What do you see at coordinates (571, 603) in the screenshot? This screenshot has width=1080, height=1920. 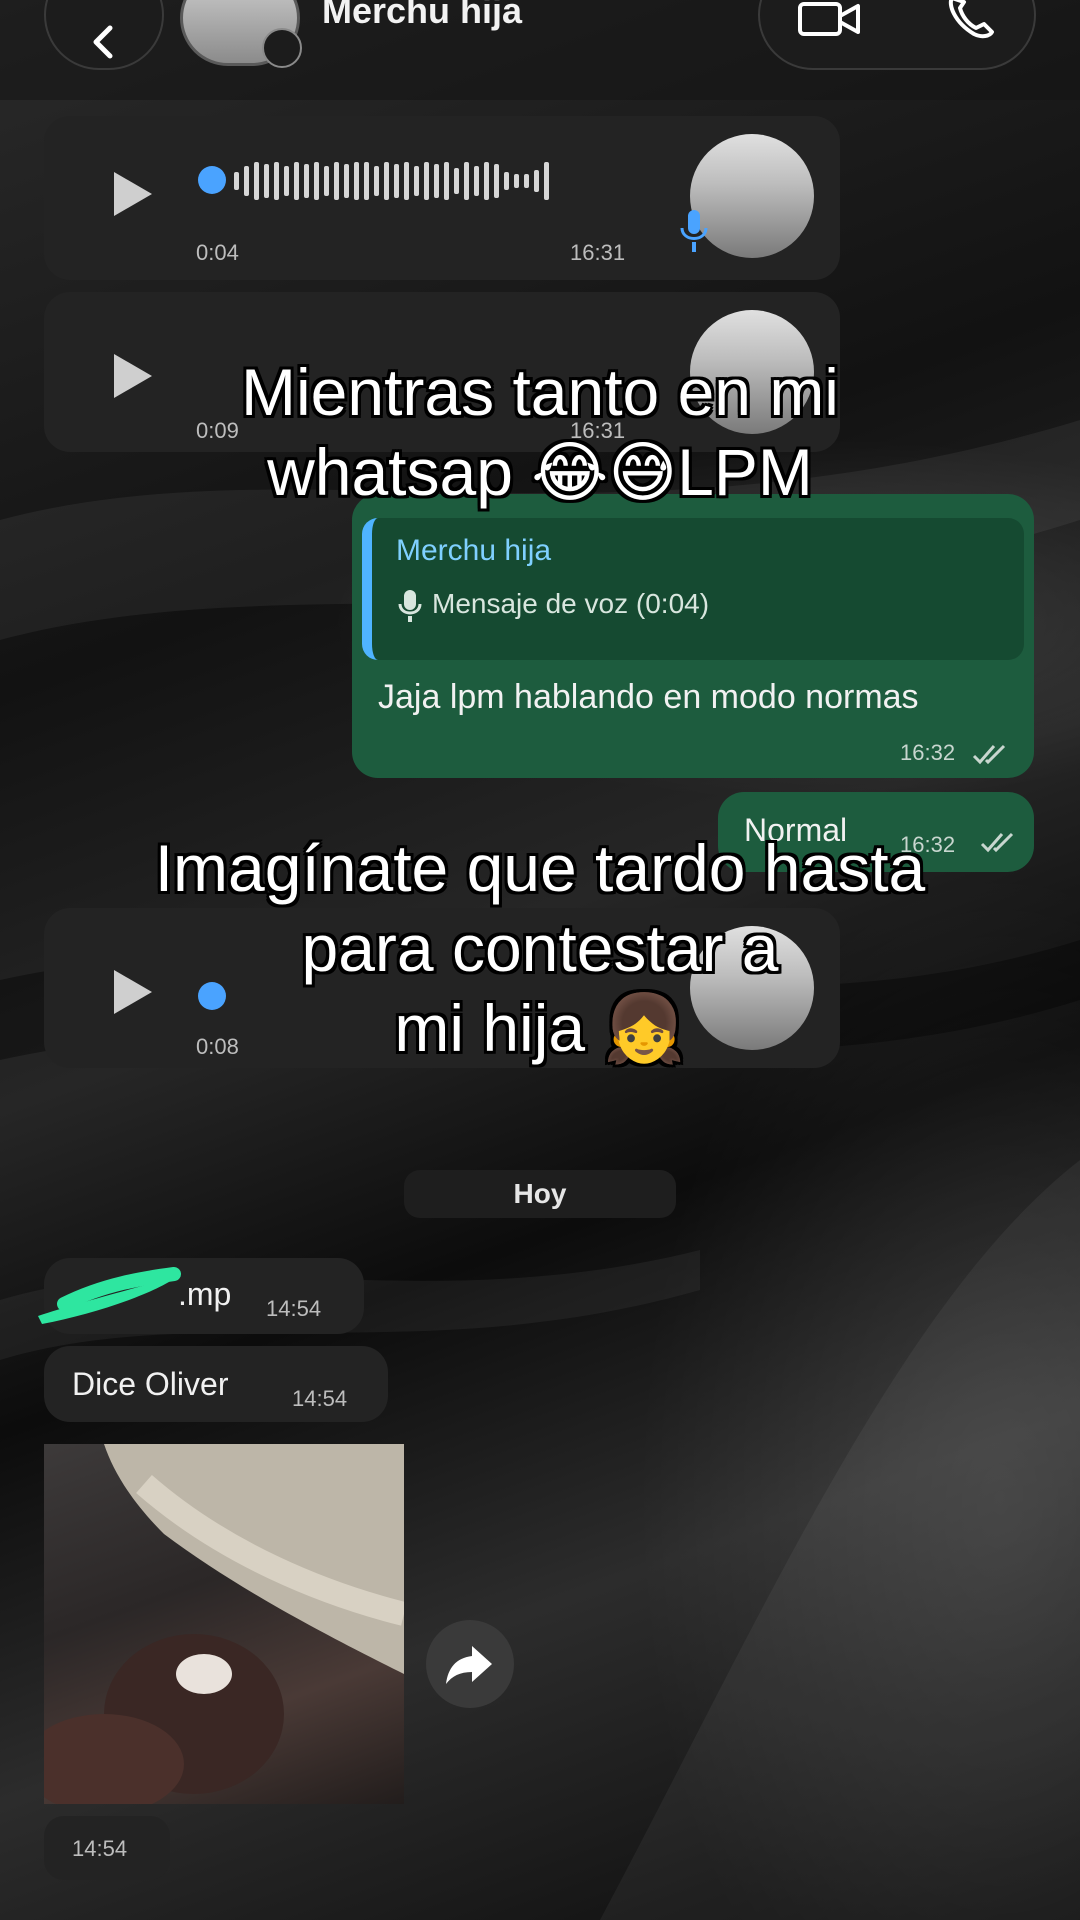 I see `quoted-text: Mensaje de voz (0:04)` at bounding box center [571, 603].